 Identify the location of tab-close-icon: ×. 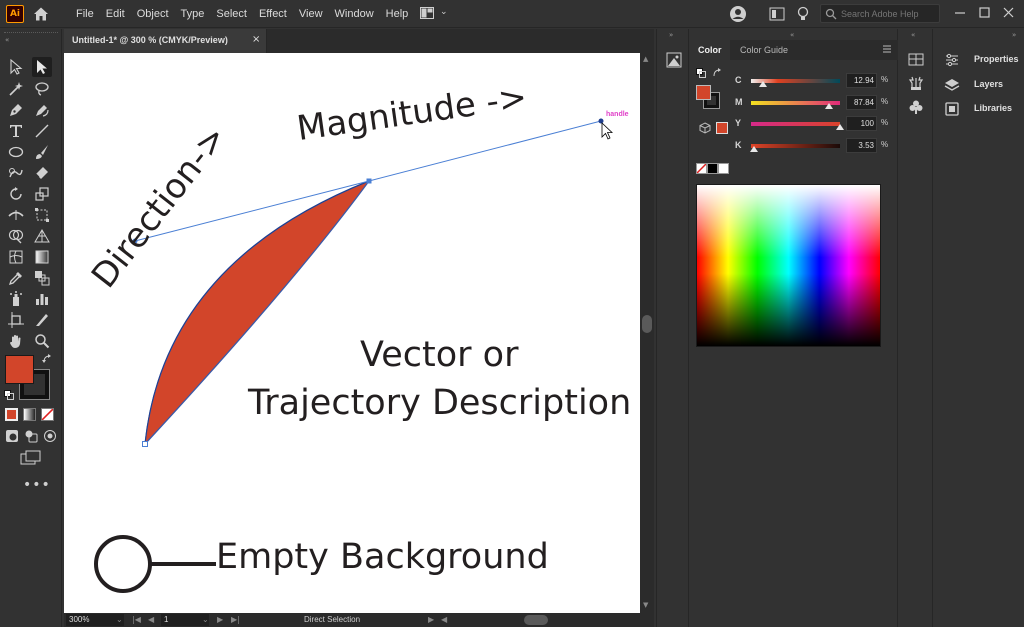
(256, 39).